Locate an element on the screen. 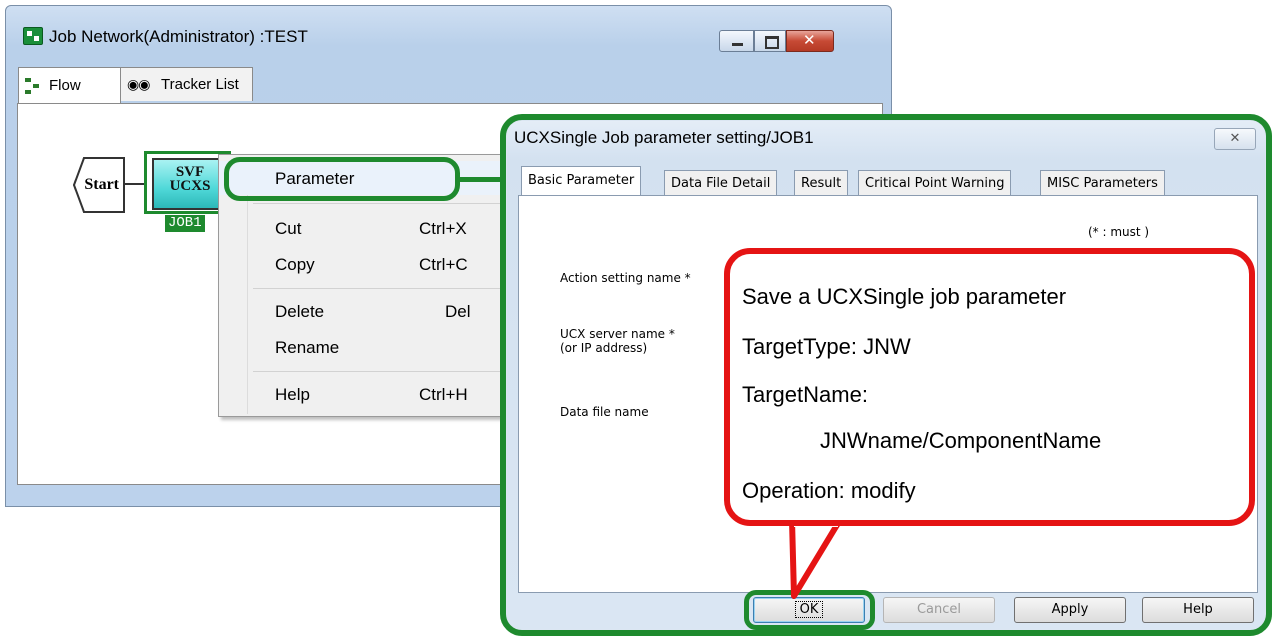 This screenshot has height=640, width=1278. help-button: Help is located at coordinates (1198, 610).